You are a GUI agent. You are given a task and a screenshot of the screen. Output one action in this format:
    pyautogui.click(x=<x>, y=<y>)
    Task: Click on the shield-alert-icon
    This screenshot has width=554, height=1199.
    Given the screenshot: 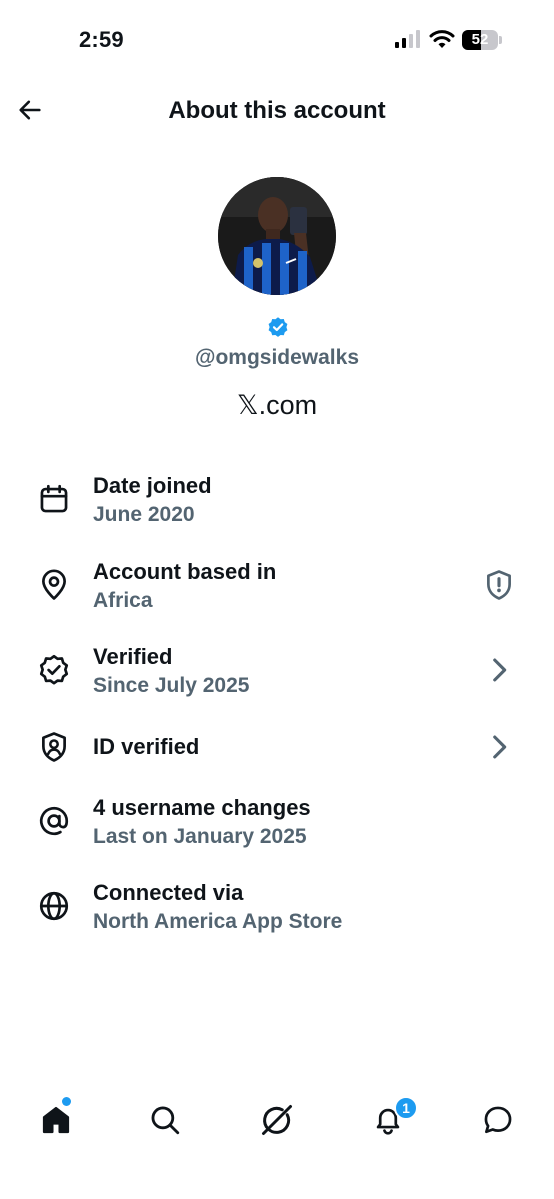 What is the action you would take?
    pyautogui.click(x=499, y=585)
    